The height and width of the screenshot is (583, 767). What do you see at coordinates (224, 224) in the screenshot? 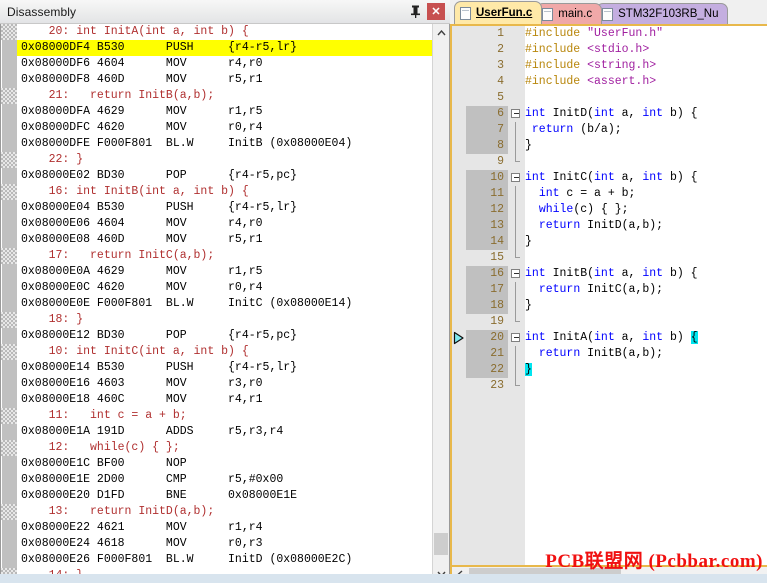
I see `disassembly-asm-line: 0x08000E06 4604 MOV r4,r0` at bounding box center [224, 224].